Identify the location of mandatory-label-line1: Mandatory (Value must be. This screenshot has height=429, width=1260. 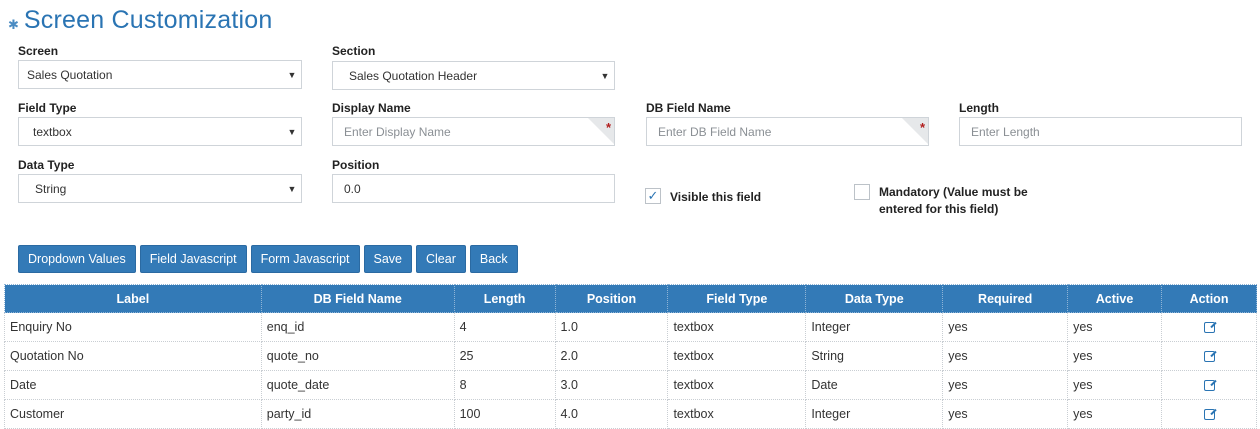
(953, 192).